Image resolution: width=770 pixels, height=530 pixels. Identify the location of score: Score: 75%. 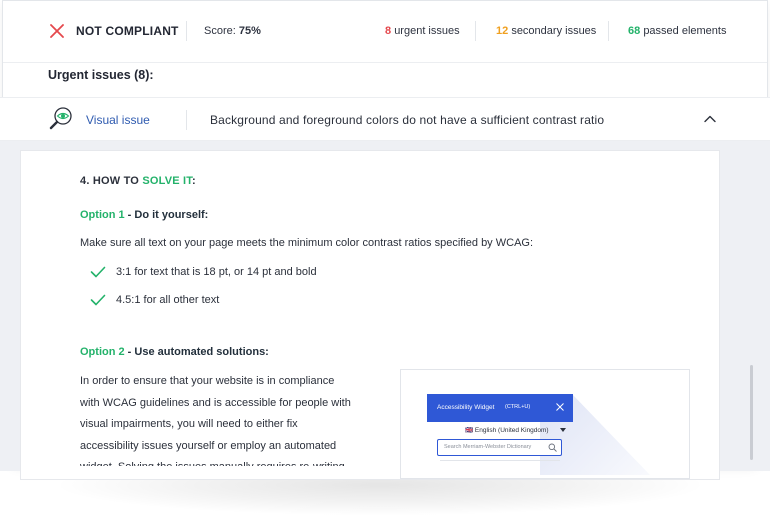
(232, 31).